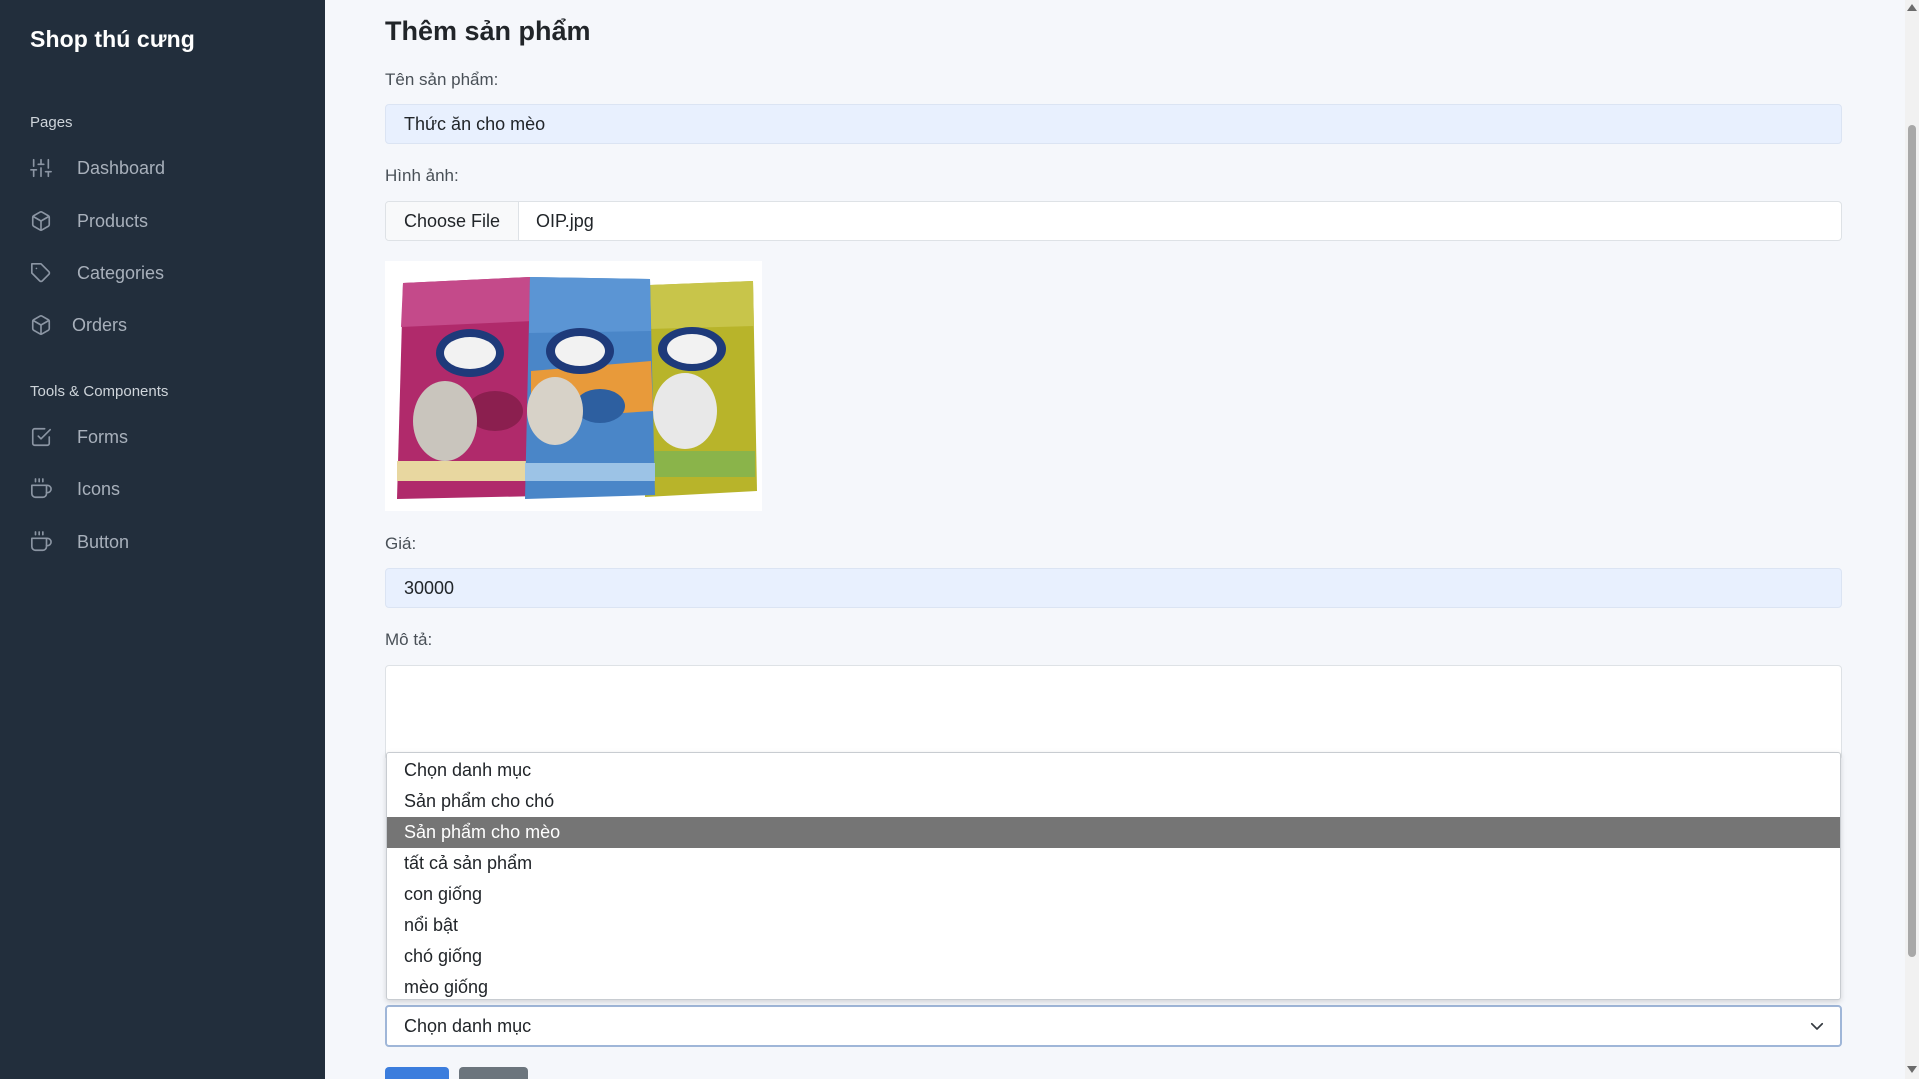  I want to click on category-option: chó giống, so click(1113, 956).